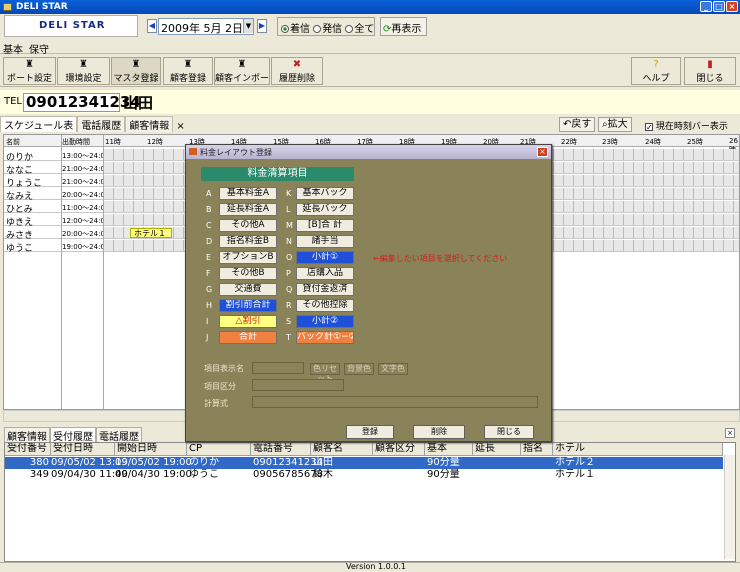 The height and width of the screenshot is (572, 740). I want to click on bottom-tabs: 顧客情報 受付履歴 電話履歴, so click(79, 435).